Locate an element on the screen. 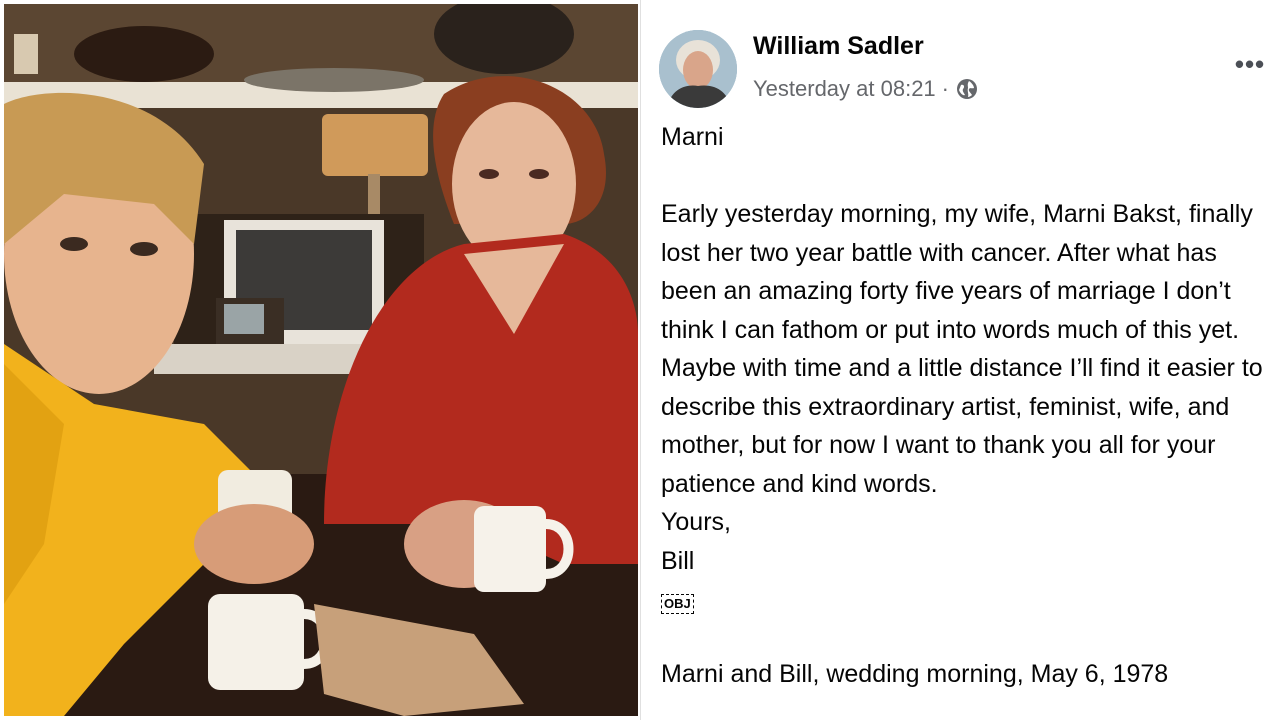 Image resolution: width=1280 pixels, height=720 pixels. avatar-image is located at coordinates (698, 69).